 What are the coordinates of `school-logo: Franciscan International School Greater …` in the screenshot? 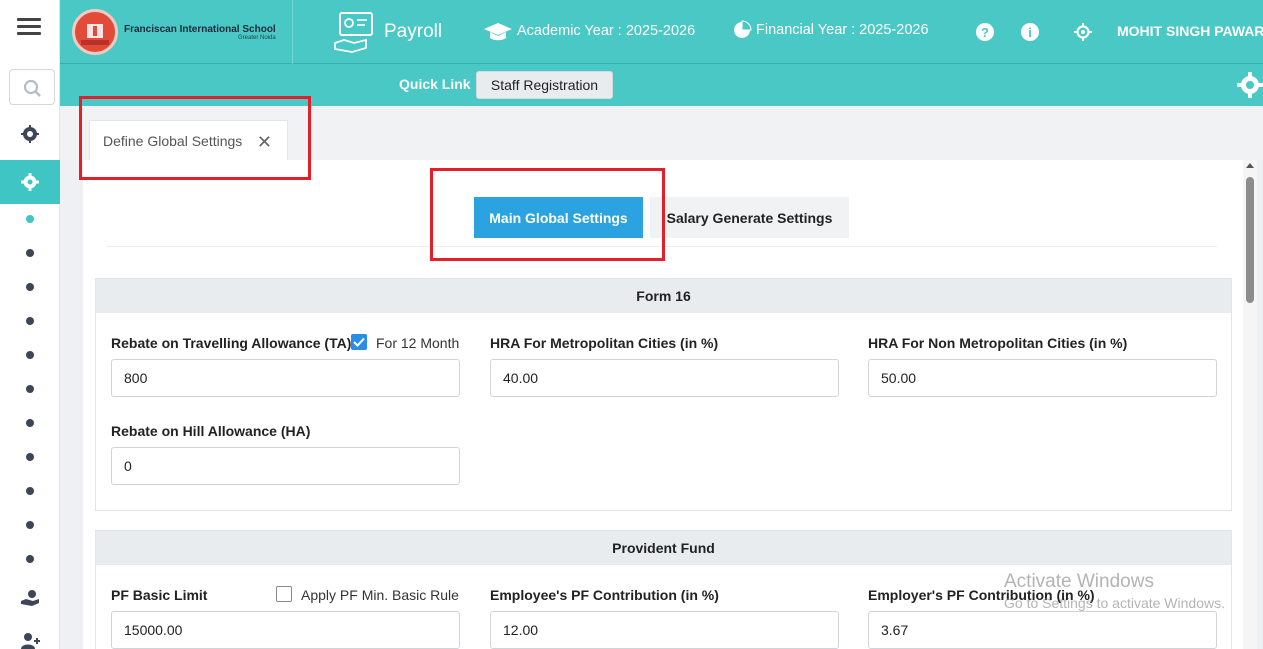 It's located at (176, 32).